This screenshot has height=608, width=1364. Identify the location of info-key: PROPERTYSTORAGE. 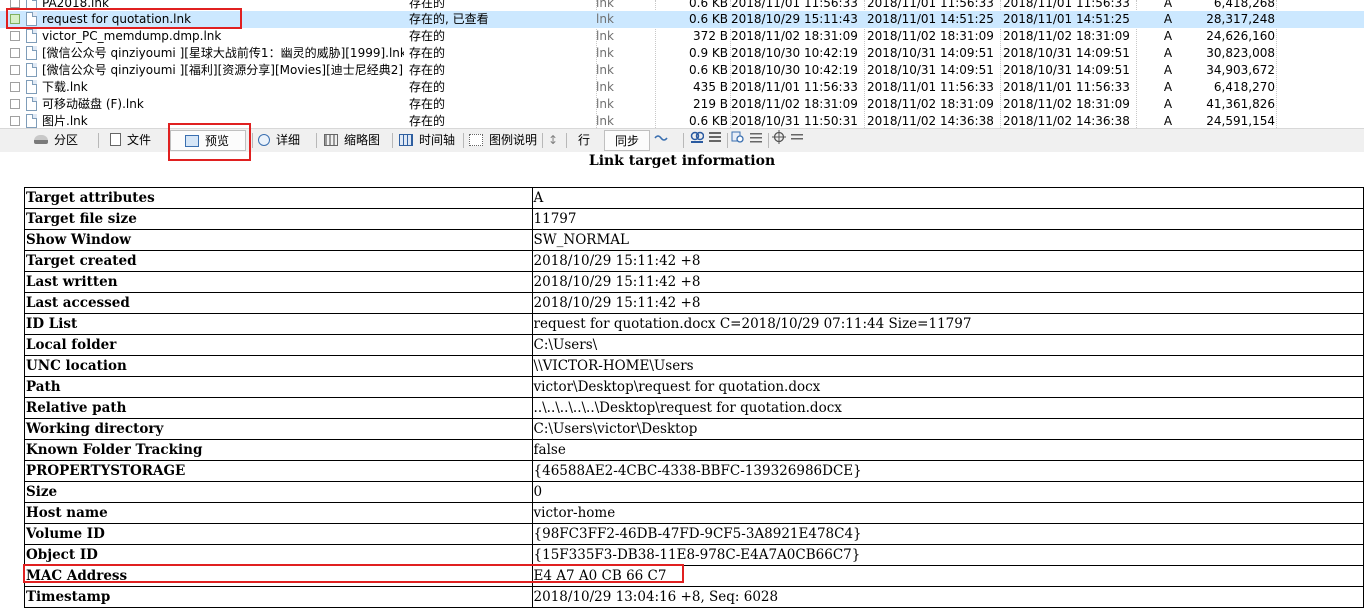
(278, 471).